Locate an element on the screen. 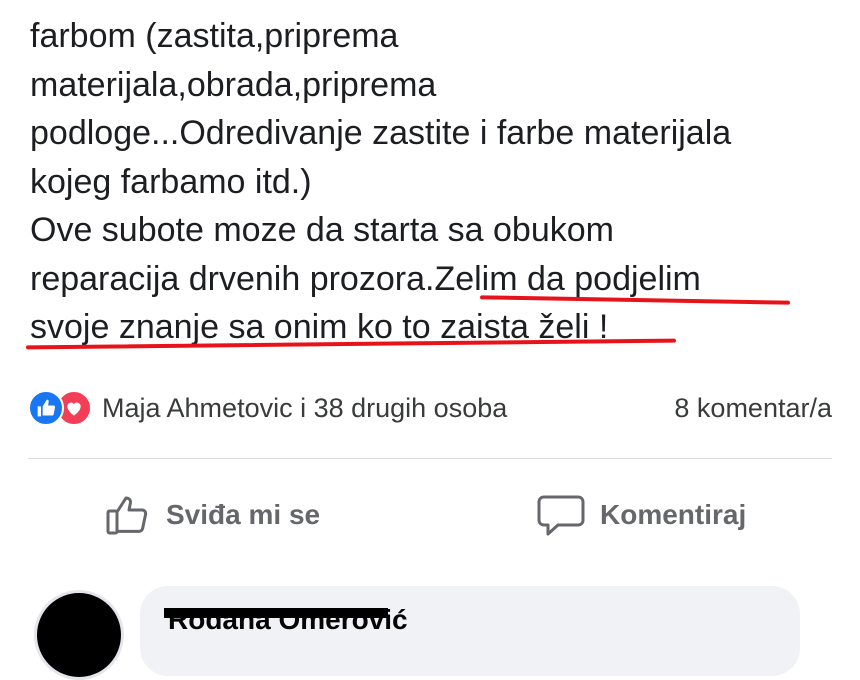 The image size is (860, 680). reactions-summary: Maja Ahmetovic i 38 drugih osoba is located at coordinates (267, 408).